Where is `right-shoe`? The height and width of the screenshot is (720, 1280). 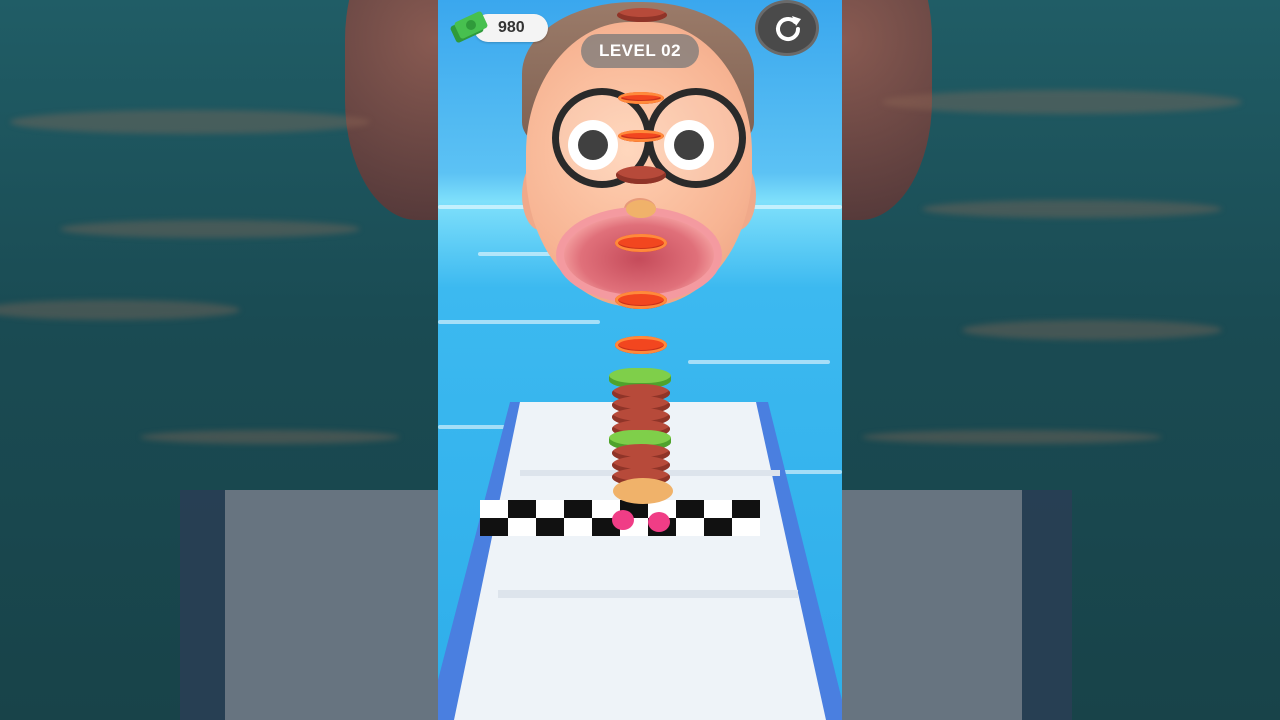 right-shoe is located at coordinates (659, 522).